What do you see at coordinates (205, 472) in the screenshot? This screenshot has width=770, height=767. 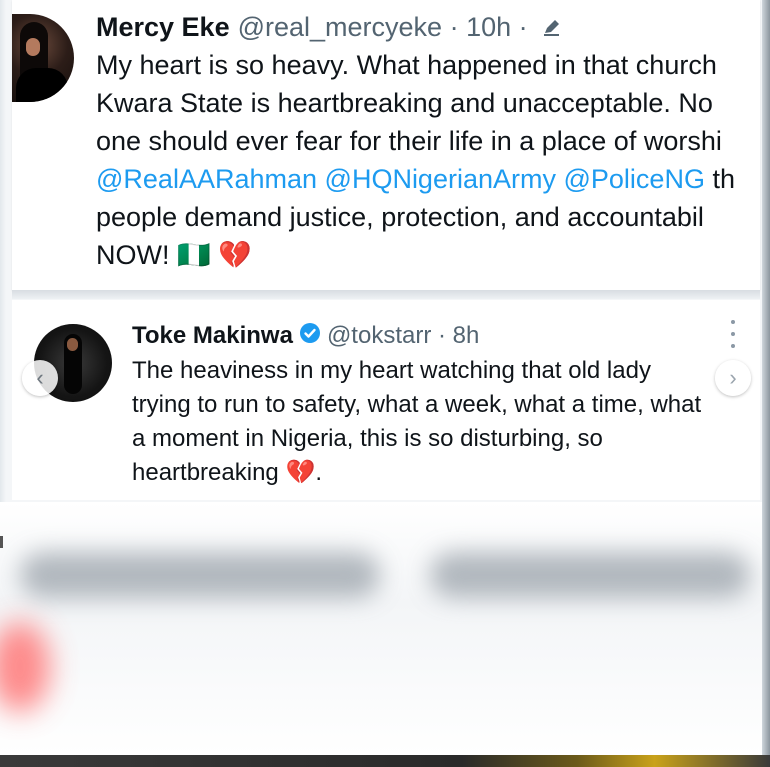 I see `tweet-line-text: heartbreaking` at bounding box center [205, 472].